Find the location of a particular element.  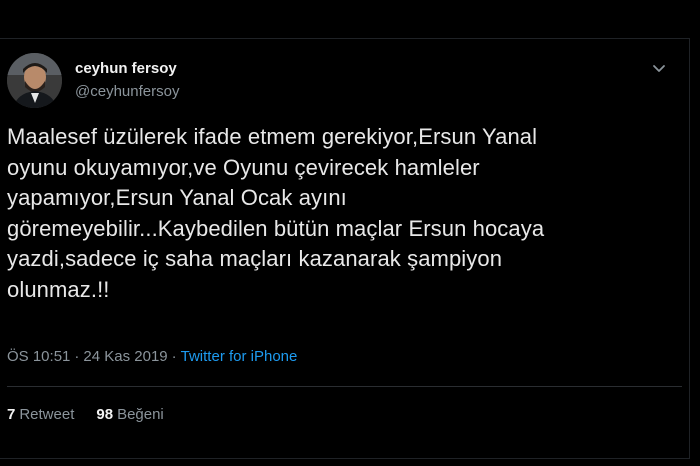

avatar is located at coordinates (34, 80).